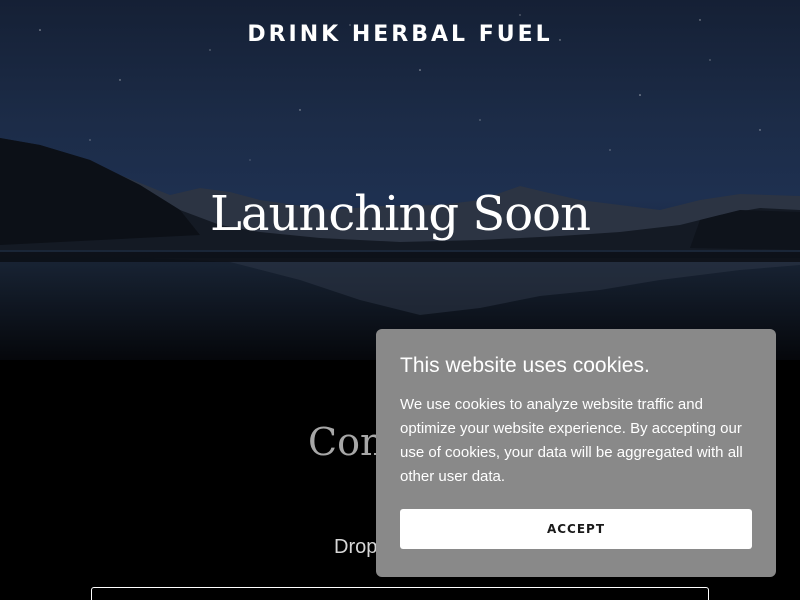 The image size is (800, 600). I want to click on contact-input, so click(400, 593).